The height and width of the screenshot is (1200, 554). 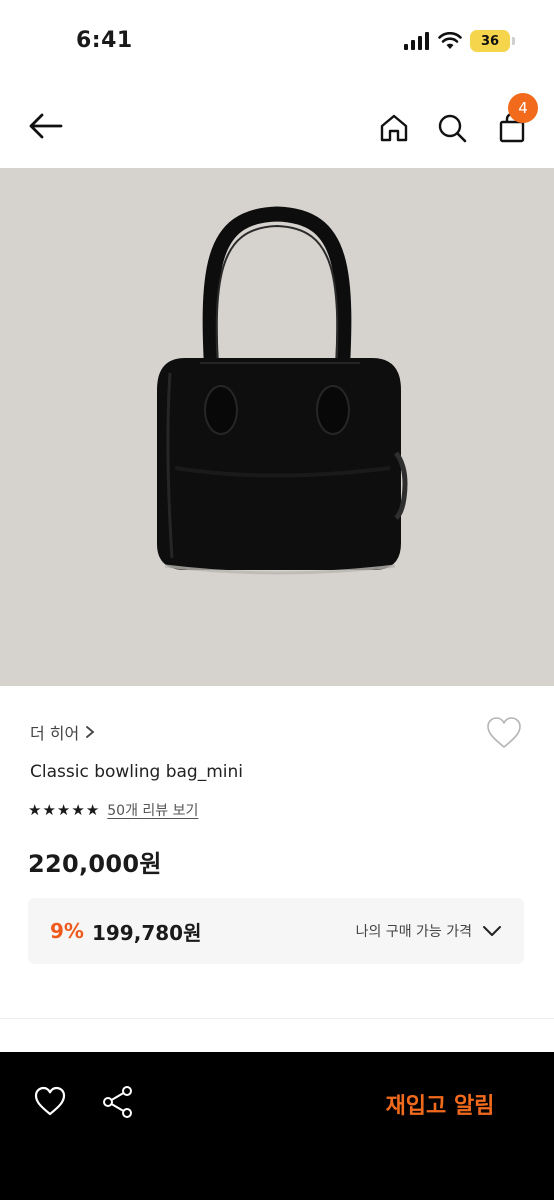 I want to click on chevron-down-icon, so click(x=492, y=931).